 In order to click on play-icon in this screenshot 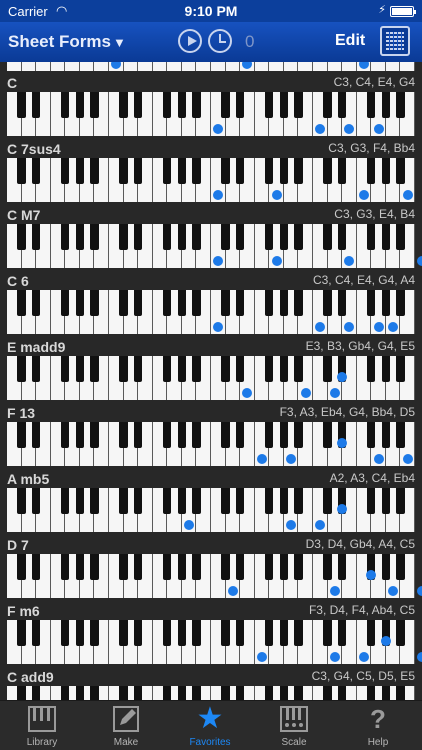, I will do `click(190, 41)`.